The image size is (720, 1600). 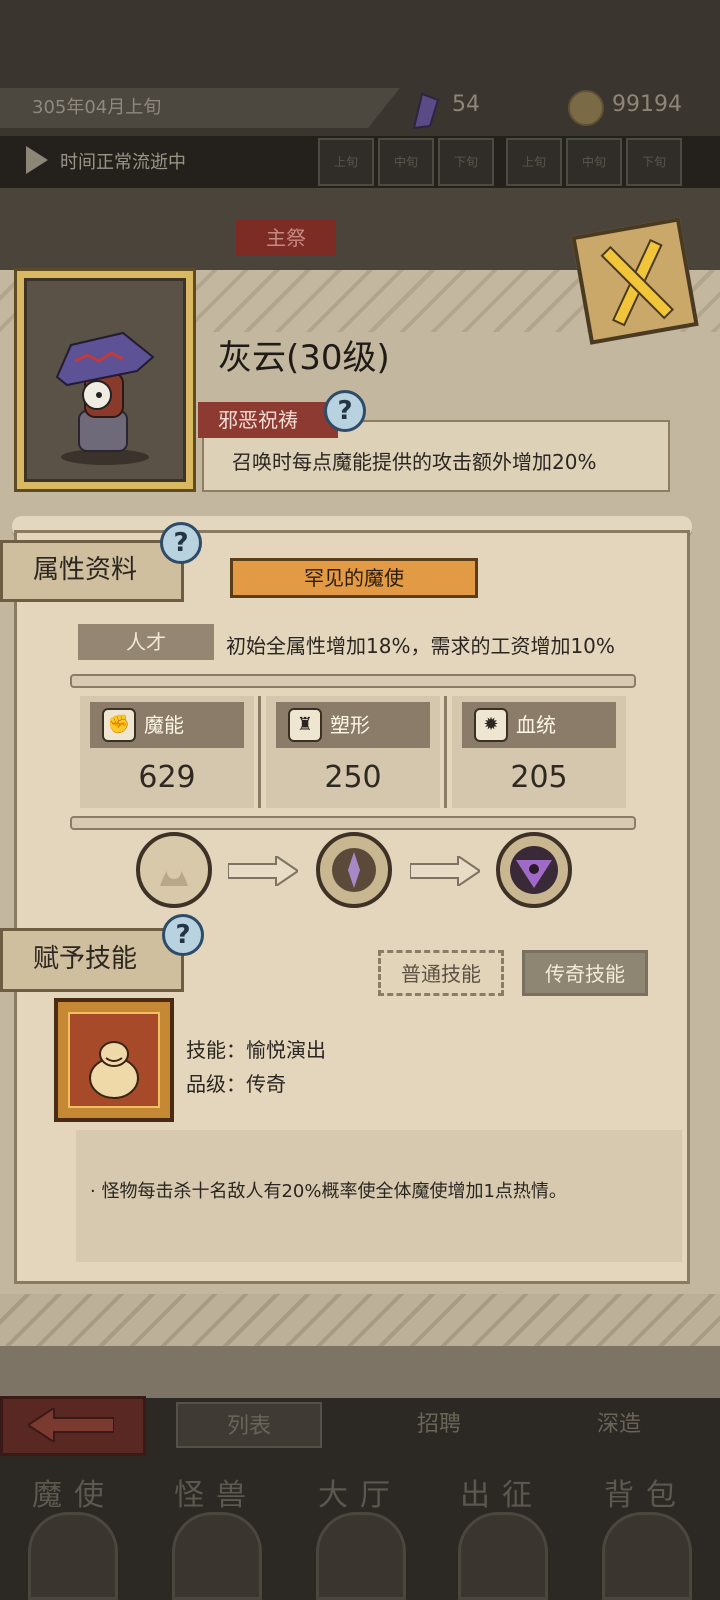 I want to click on close-button, so click(x=635, y=281).